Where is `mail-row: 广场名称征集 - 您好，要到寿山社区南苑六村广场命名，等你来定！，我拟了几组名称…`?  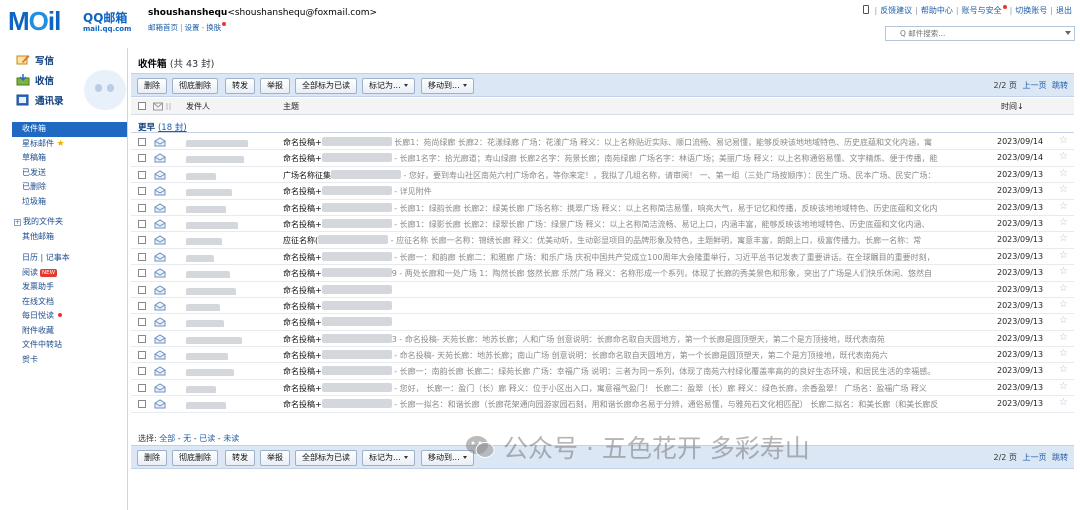 mail-row: 广场名称征集 - 您好，要到寿山社区南苑六村广场命名，等你来定！，我拟了几组名称… is located at coordinates (602, 175).